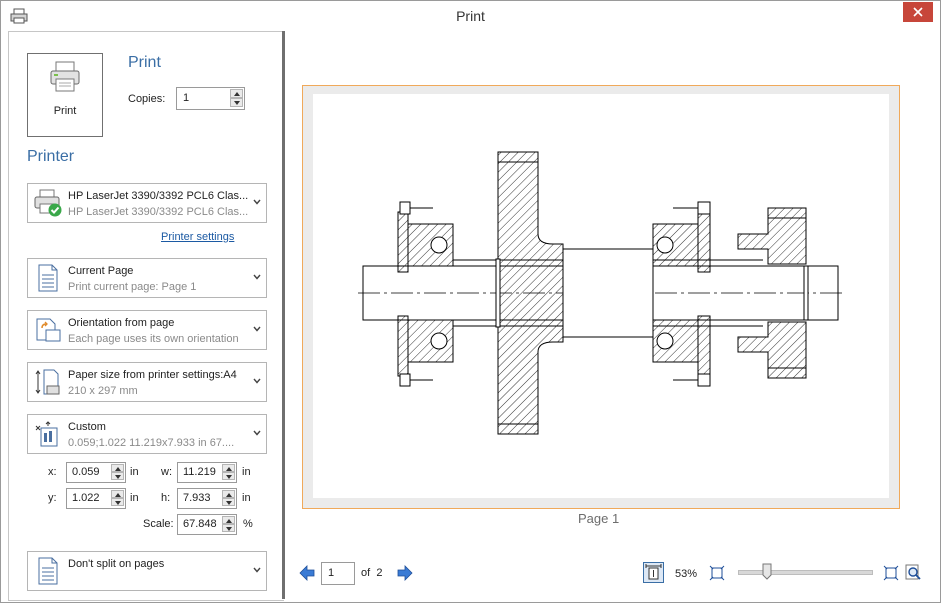 Image resolution: width=941 pixels, height=603 pixels. What do you see at coordinates (152, 375) in the screenshot?
I see `paper-size-title: Paper size from printer settings:A4` at bounding box center [152, 375].